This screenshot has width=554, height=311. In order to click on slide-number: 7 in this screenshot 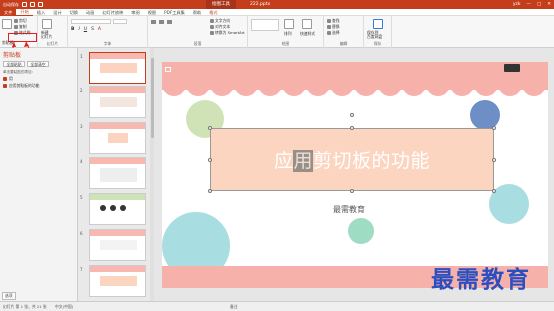, I will do `click(81, 269)`.